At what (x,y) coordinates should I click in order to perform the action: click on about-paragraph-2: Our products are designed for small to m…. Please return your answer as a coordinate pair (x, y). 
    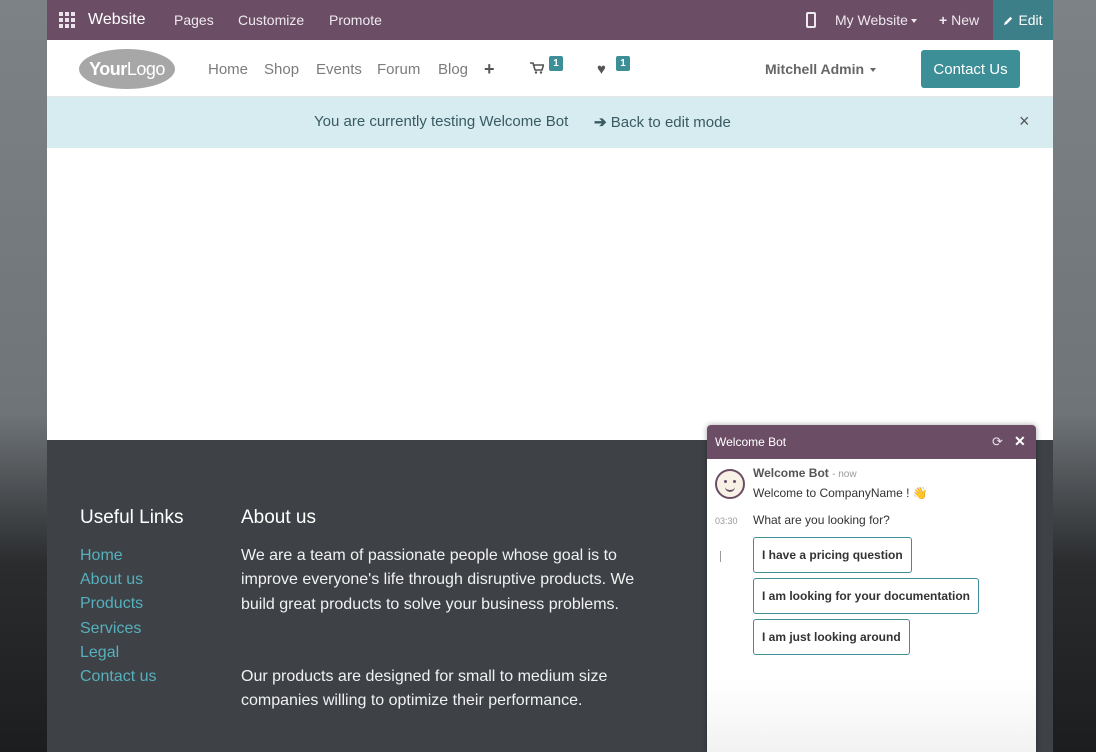
    Looking at the image, I should click on (424, 689).